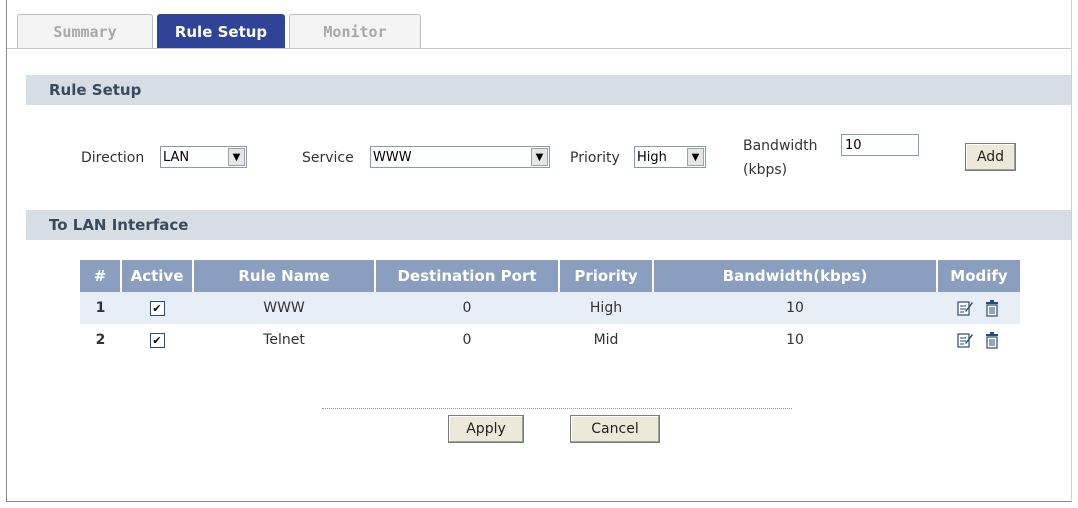 The width and height of the screenshot is (1078, 508). I want to click on col-header-active: Active, so click(157, 276).